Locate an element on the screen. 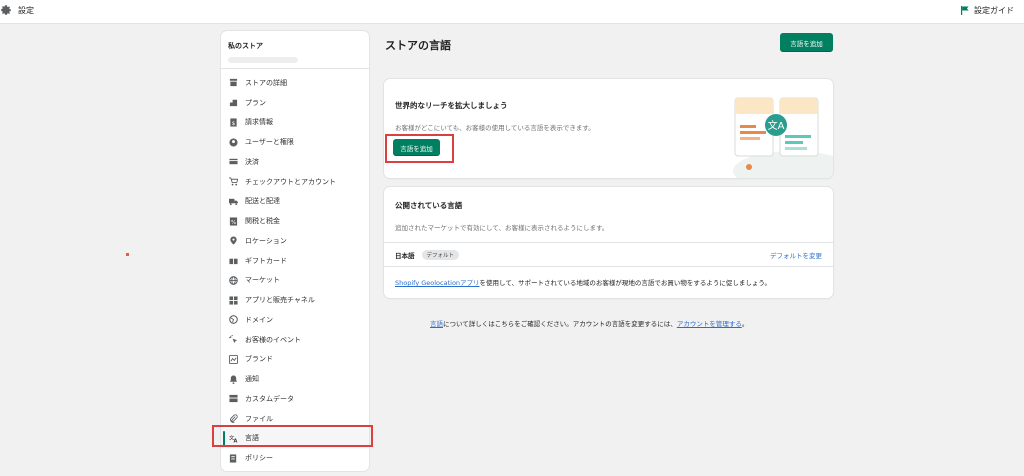 Image resolution: width=1024 pixels, height=476 pixels. settings-title-text: 設定 is located at coordinates (26, 10).